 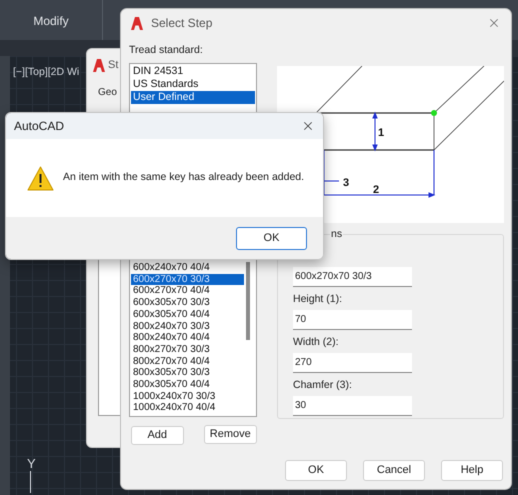 What do you see at coordinates (394, 470) in the screenshot?
I see `dialog-button: Cancel` at bounding box center [394, 470].